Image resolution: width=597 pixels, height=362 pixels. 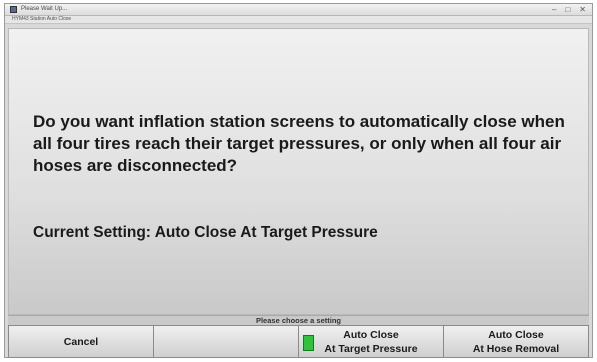 I want to click on auto-close-hose-removal-button: Auto Close At Hose Removal, so click(x=516, y=341).